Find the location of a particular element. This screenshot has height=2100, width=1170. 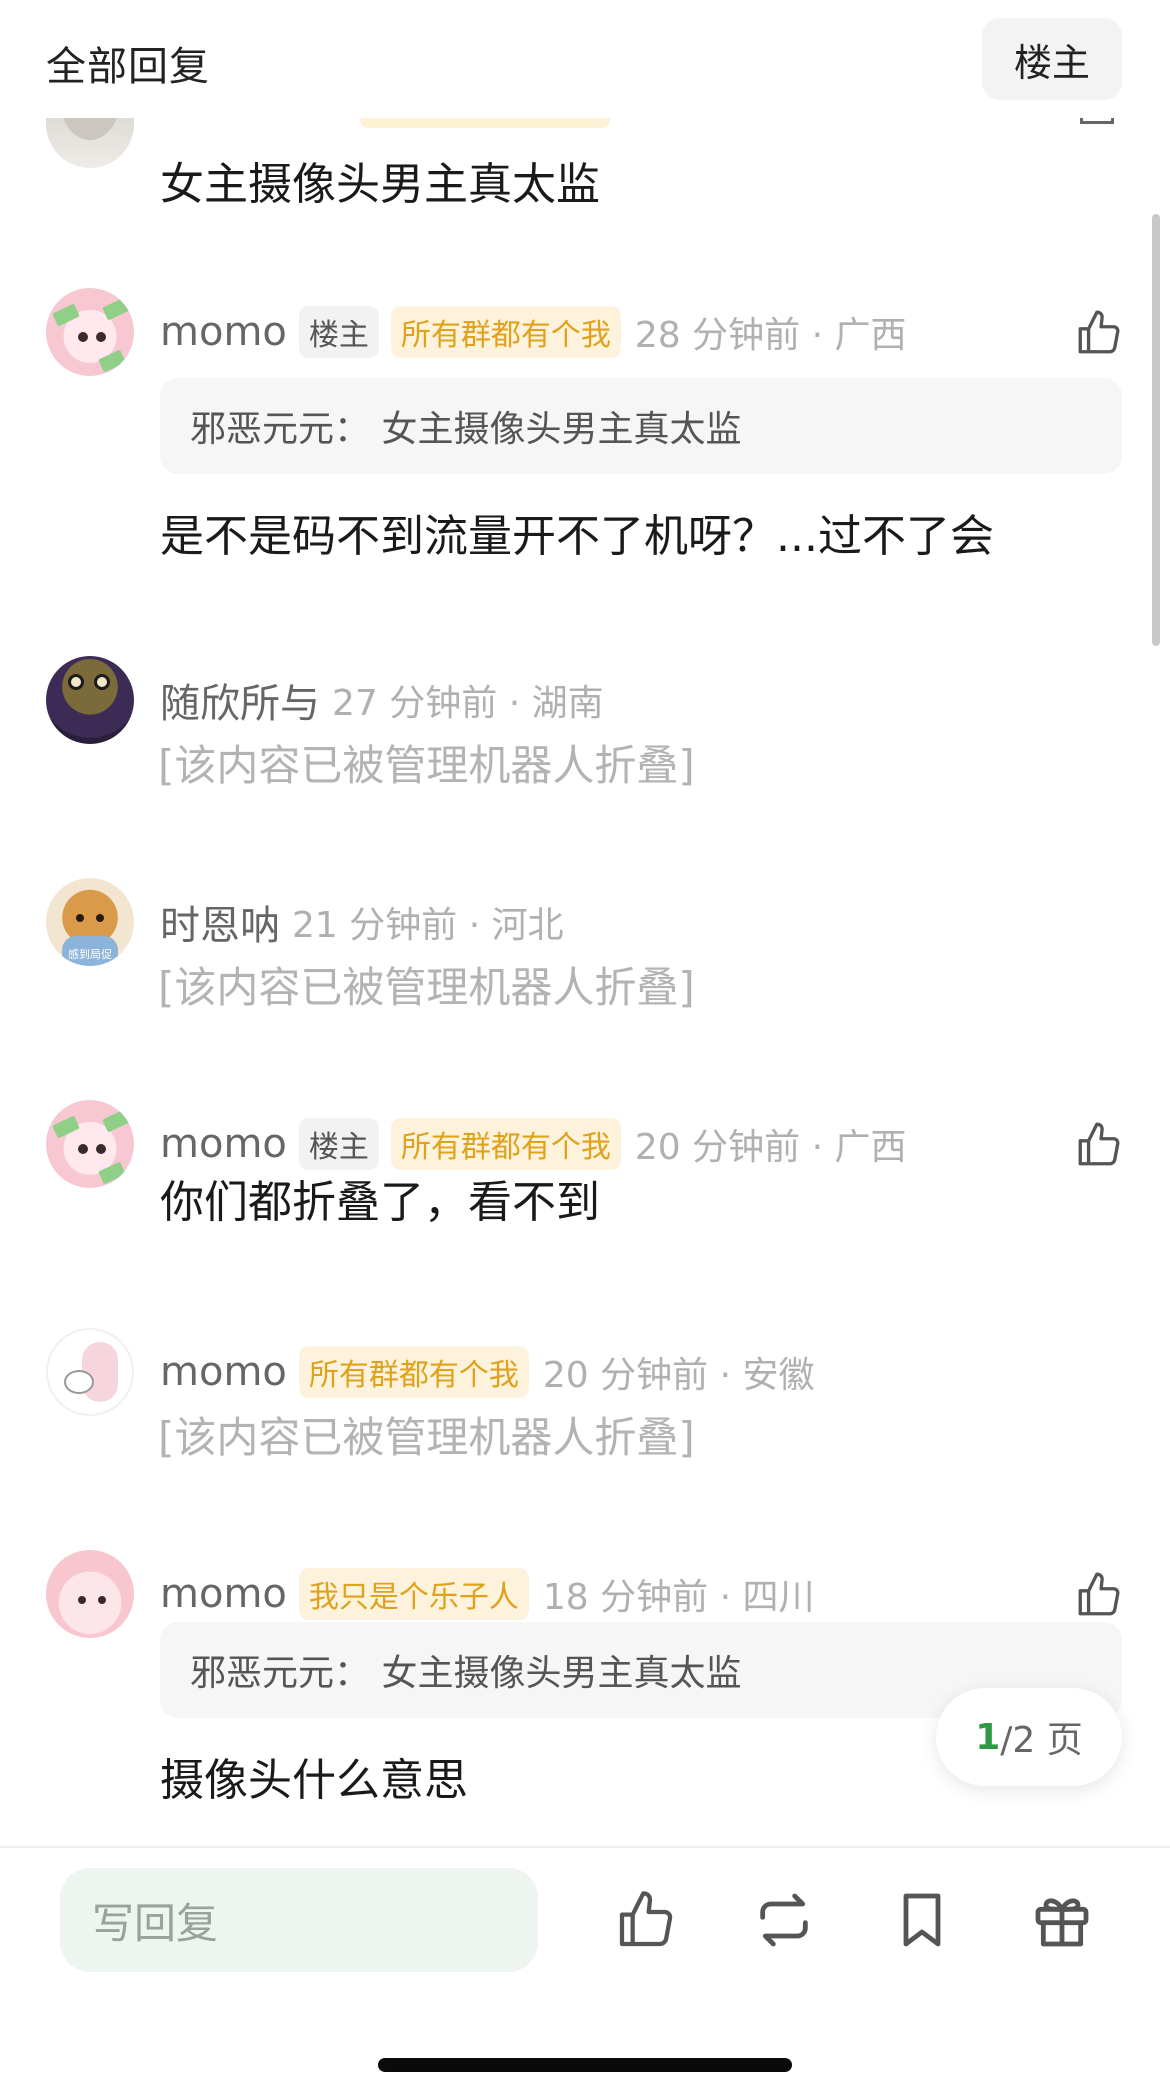

comment-meta: momo 楼主 所有群都有个我 28 分钟前 · 广西 is located at coordinates (533, 332).